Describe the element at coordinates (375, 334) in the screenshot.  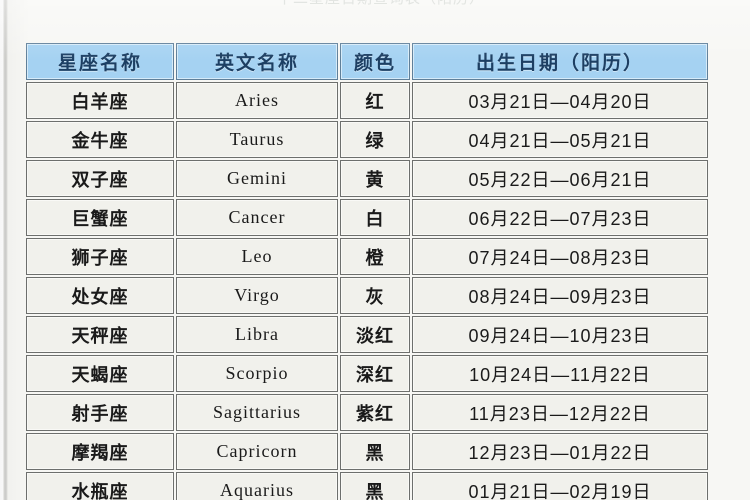
I see `cell-color: 淡红` at that location.